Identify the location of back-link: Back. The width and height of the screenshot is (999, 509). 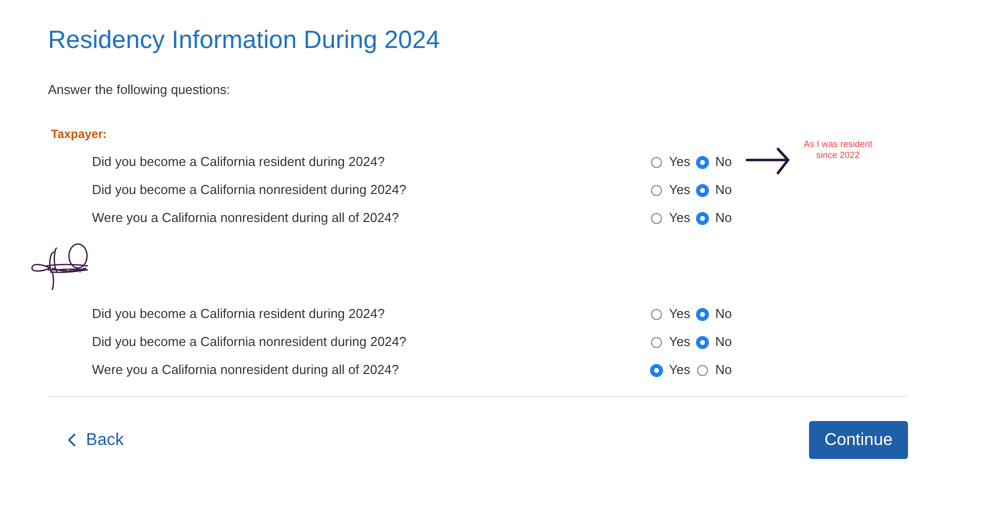
(96, 440).